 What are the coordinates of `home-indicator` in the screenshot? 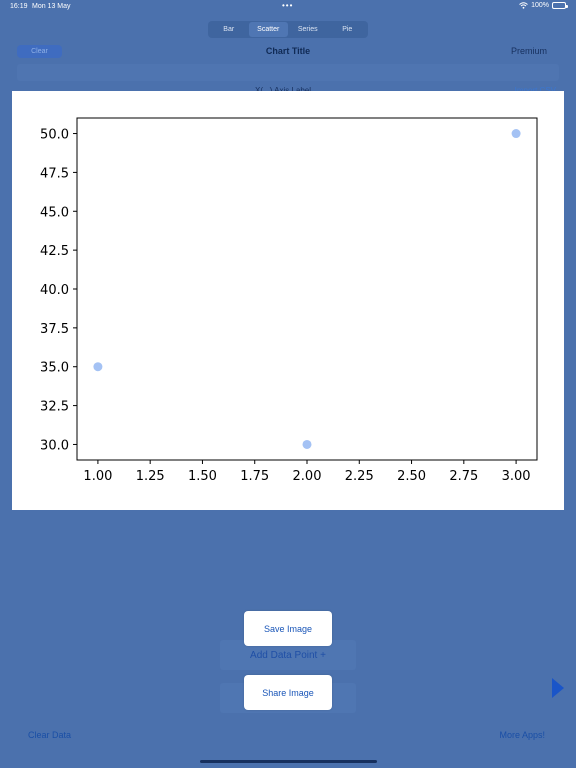 It's located at (288, 761).